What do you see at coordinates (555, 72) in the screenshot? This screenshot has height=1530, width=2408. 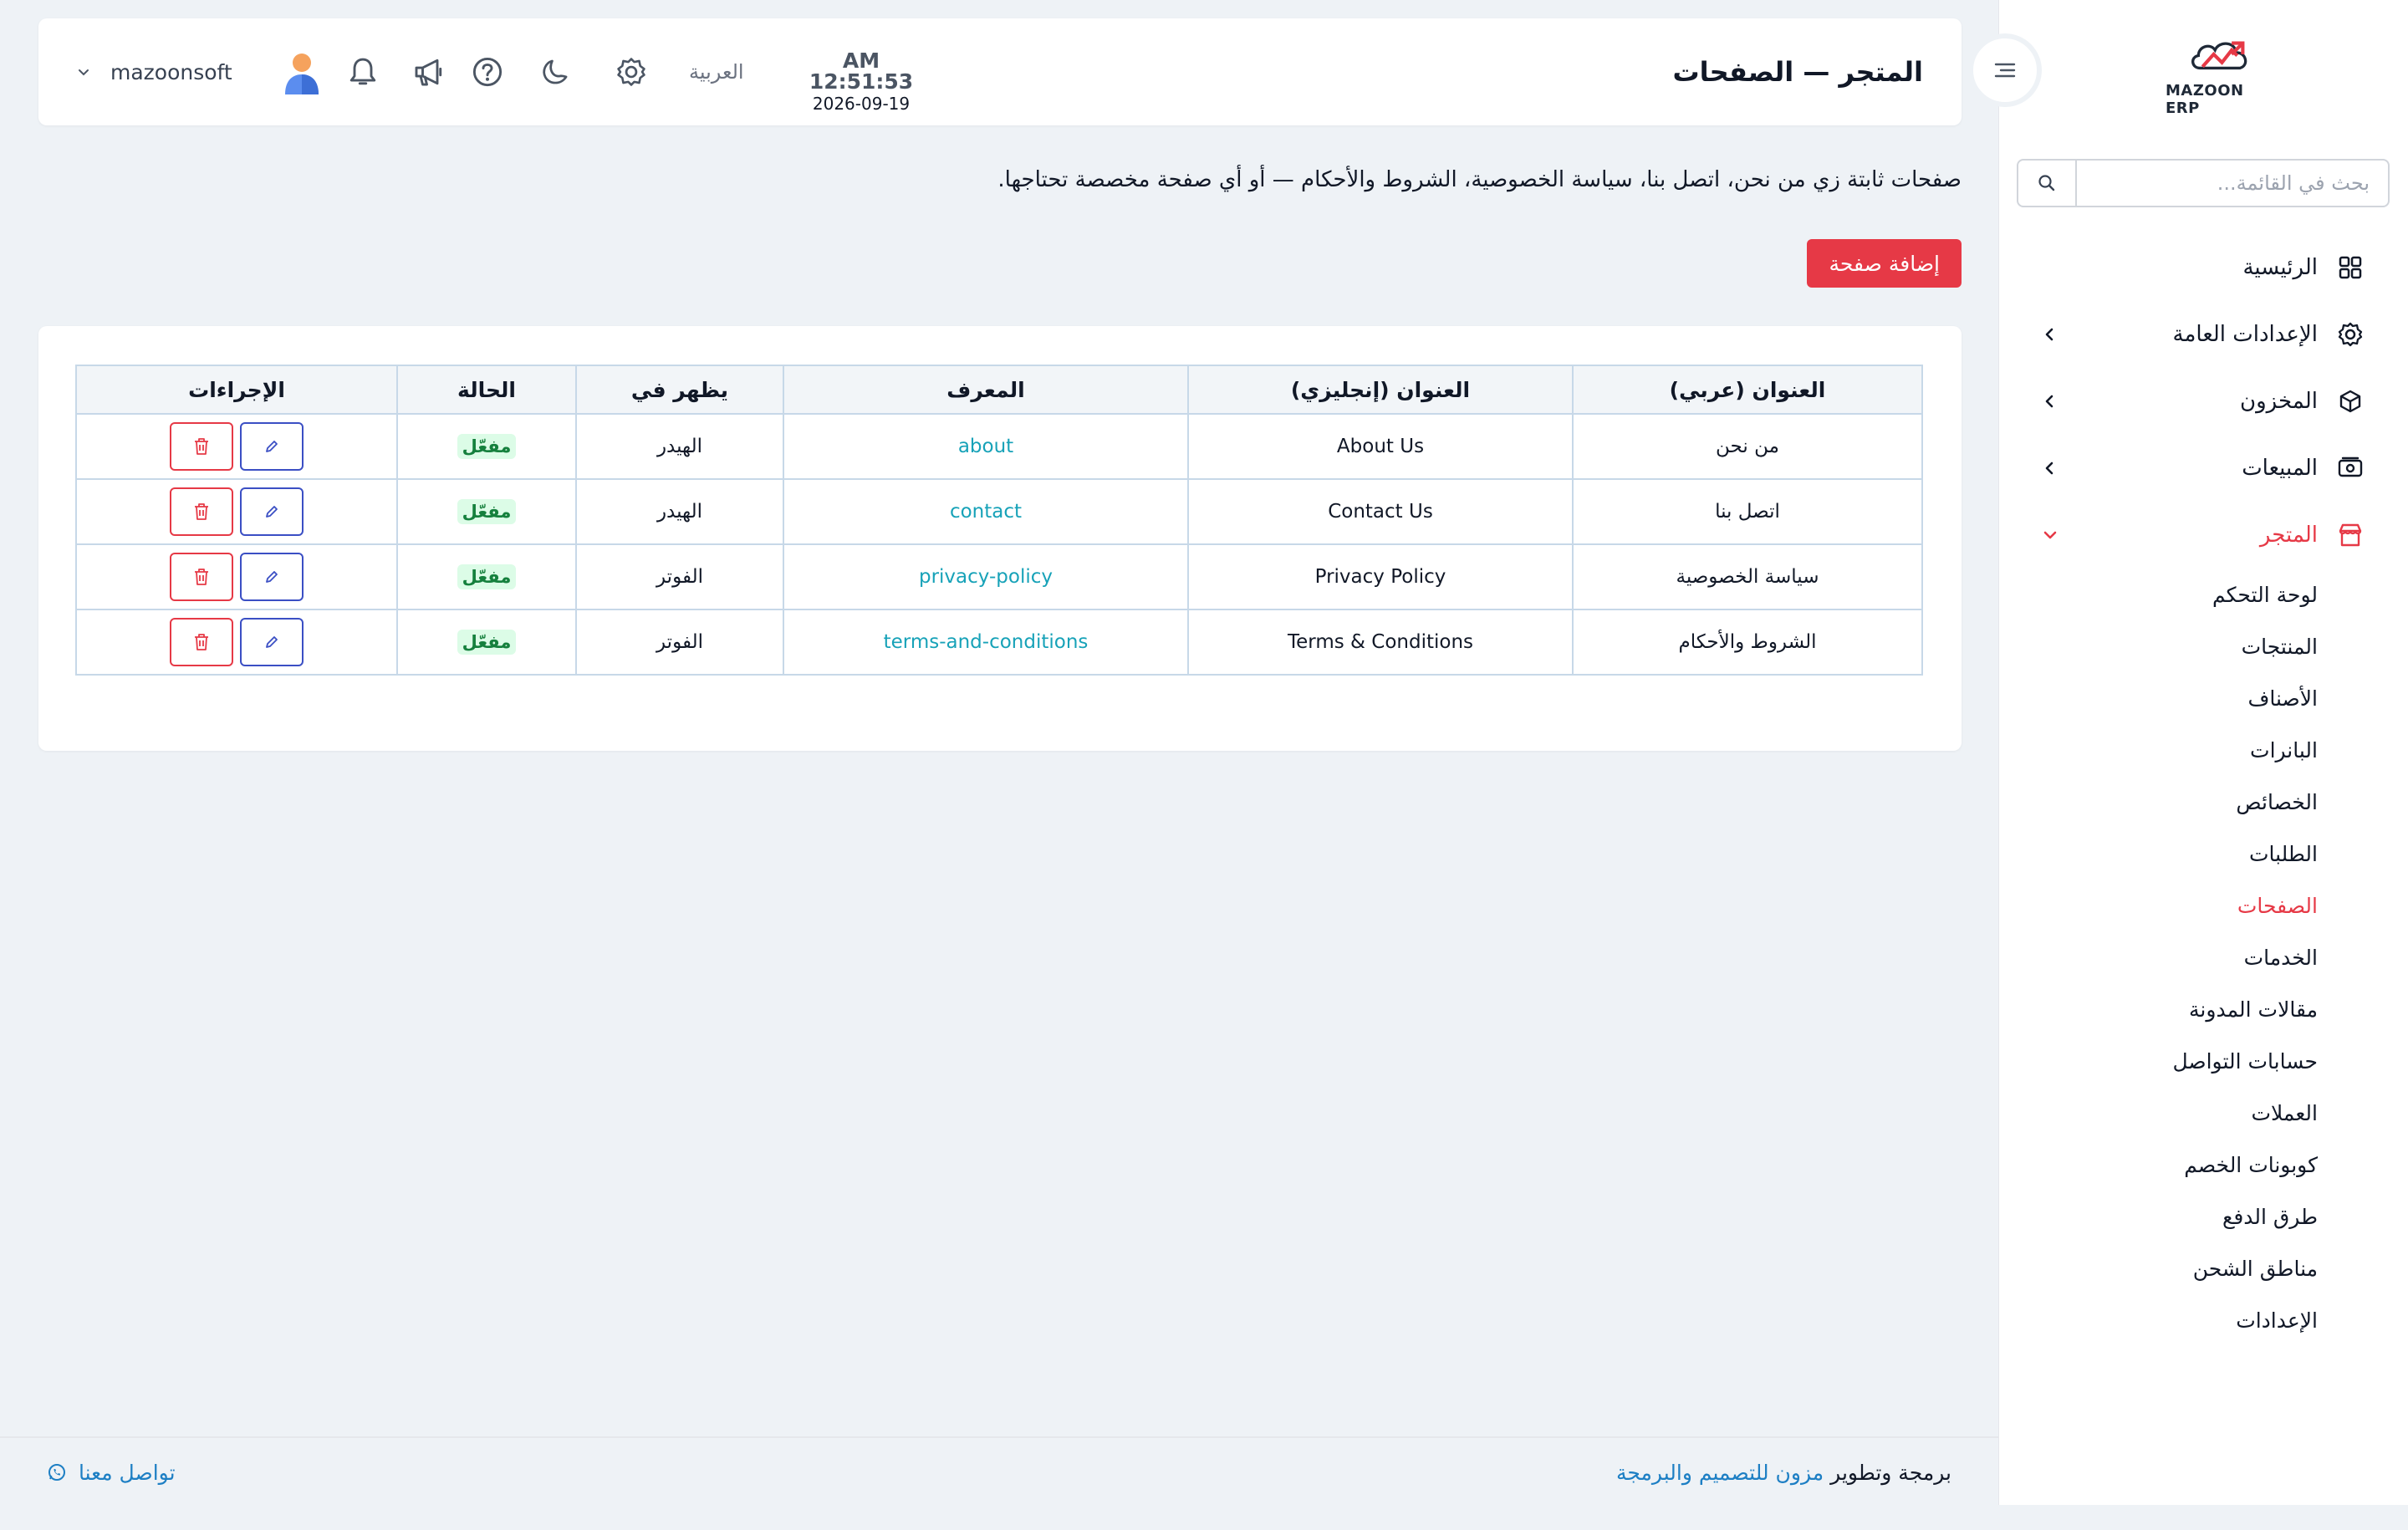 I see `dark-mode-moon-icon` at bounding box center [555, 72].